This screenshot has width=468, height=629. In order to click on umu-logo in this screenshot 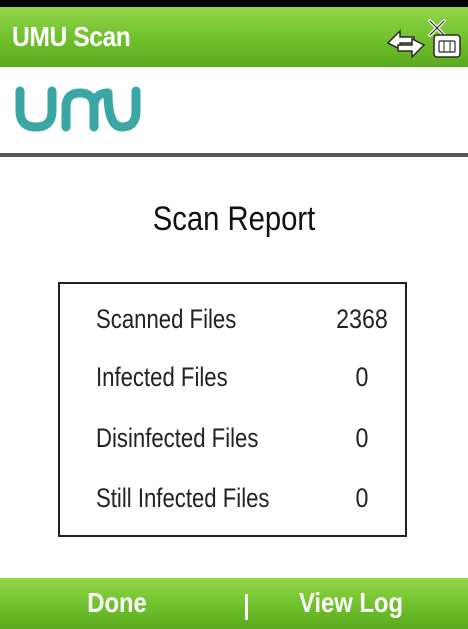, I will do `click(78, 109)`.